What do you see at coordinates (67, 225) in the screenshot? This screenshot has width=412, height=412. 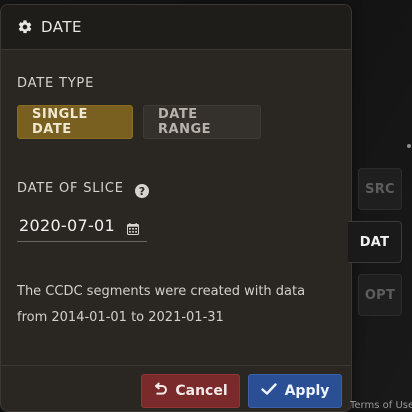 I see `date-value: 2020-07-01` at bounding box center [67, 225].